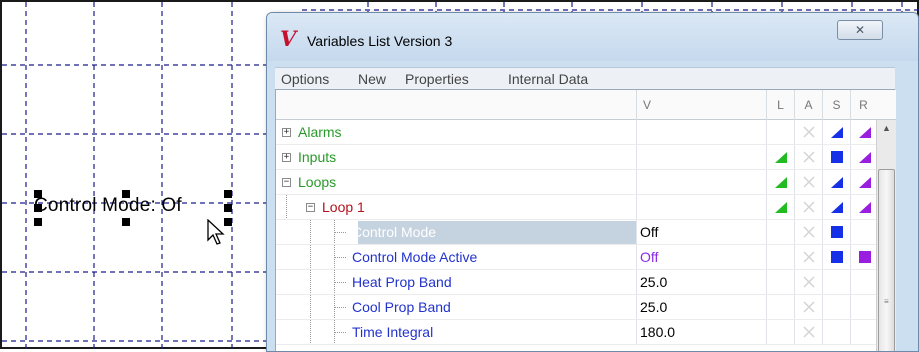 The height and width of the screenshot is (352, 919). I want to click on name-column-header, so click(456, 105).